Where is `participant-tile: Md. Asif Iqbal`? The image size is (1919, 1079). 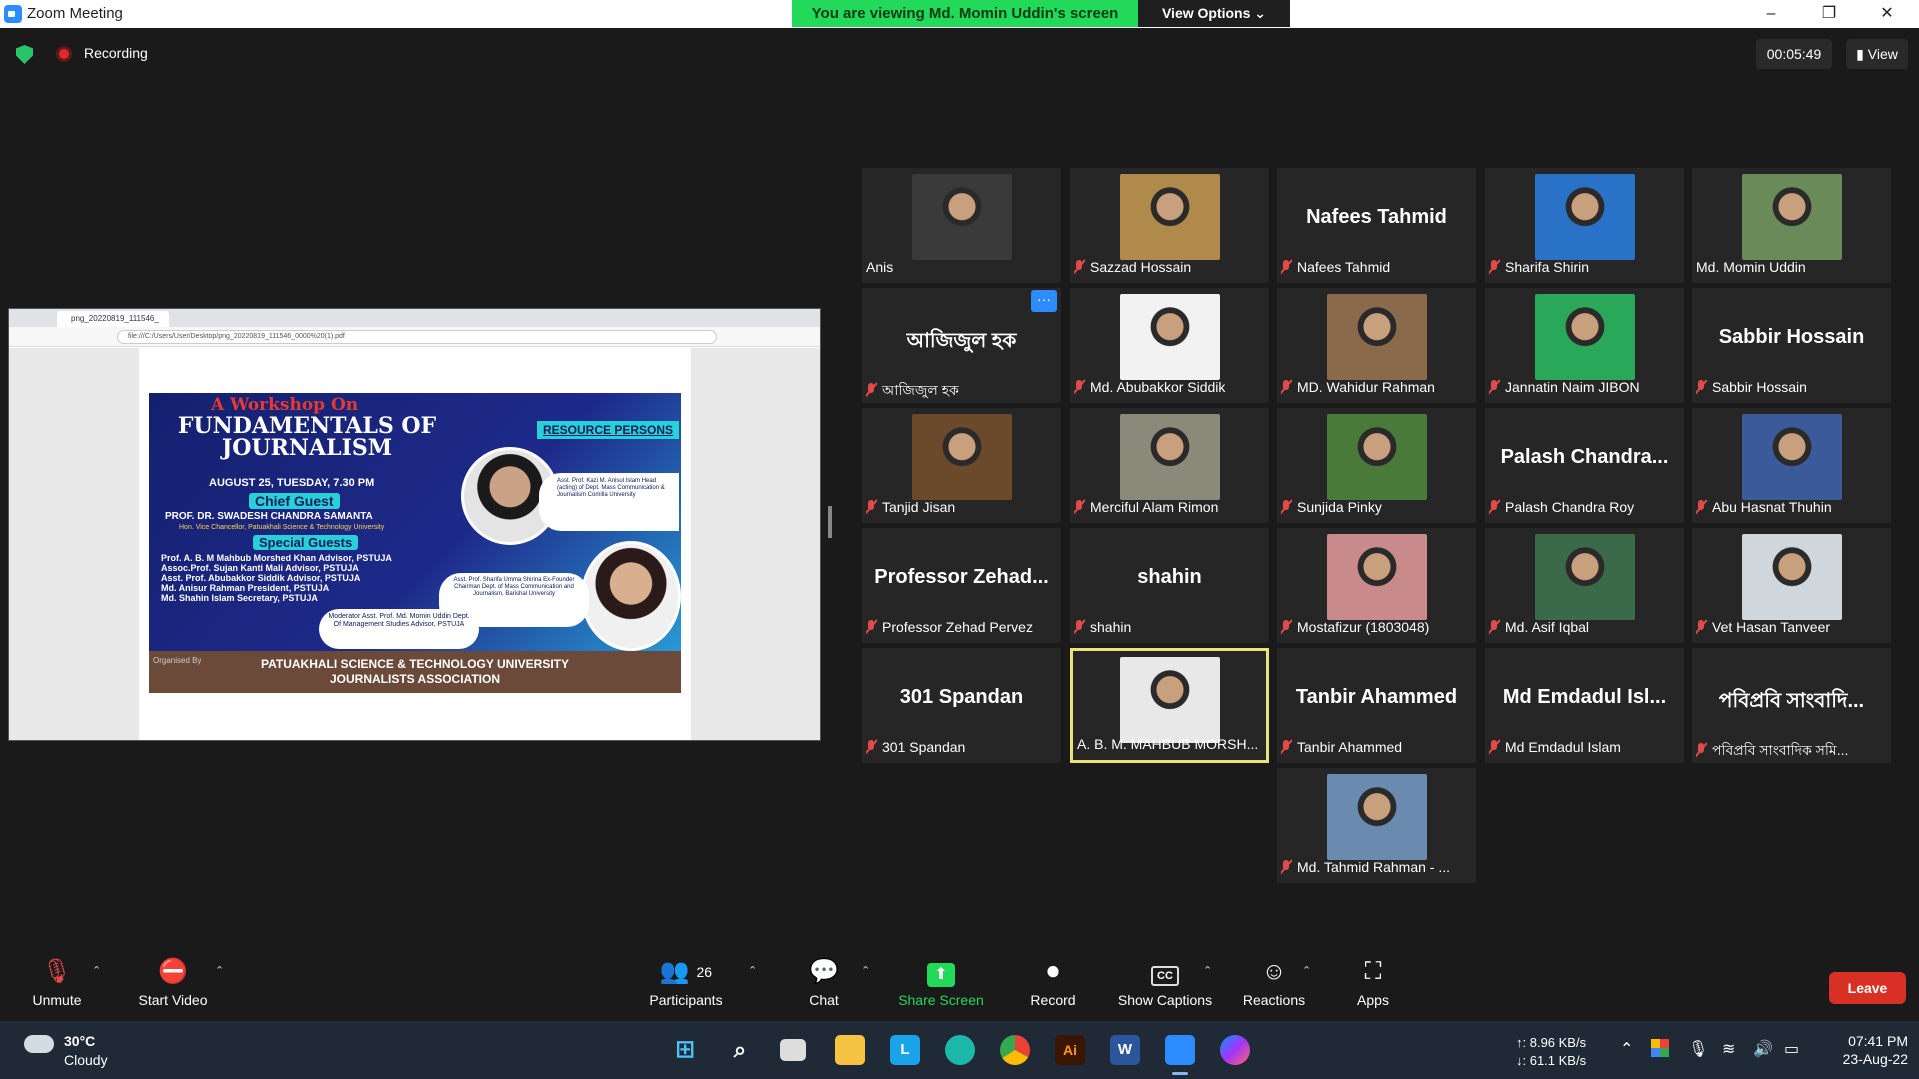 participant-tile: Md. Asif Iqbal is located at coordinates (1584, 585).